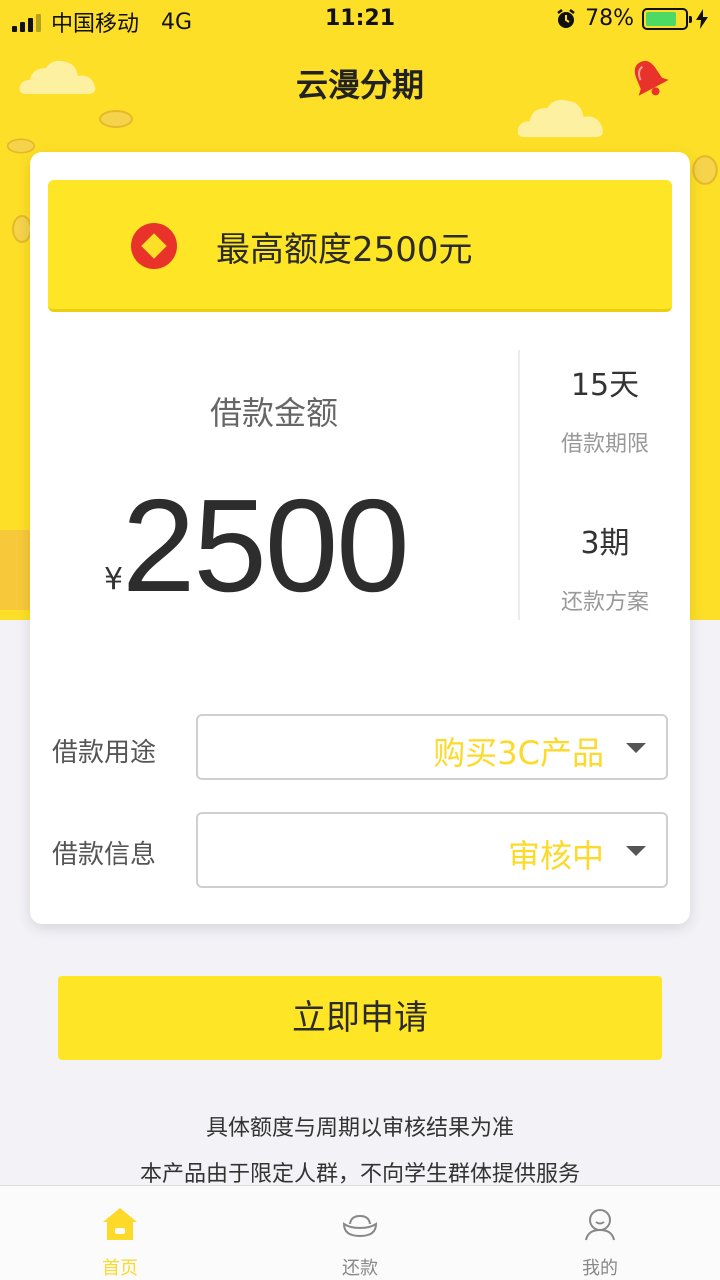 This screenshot has height=1280, width=720. What do you see at coordinates (702, 18) in the screenshot?
I see `charging-icon` at bounding box center [702, 18].